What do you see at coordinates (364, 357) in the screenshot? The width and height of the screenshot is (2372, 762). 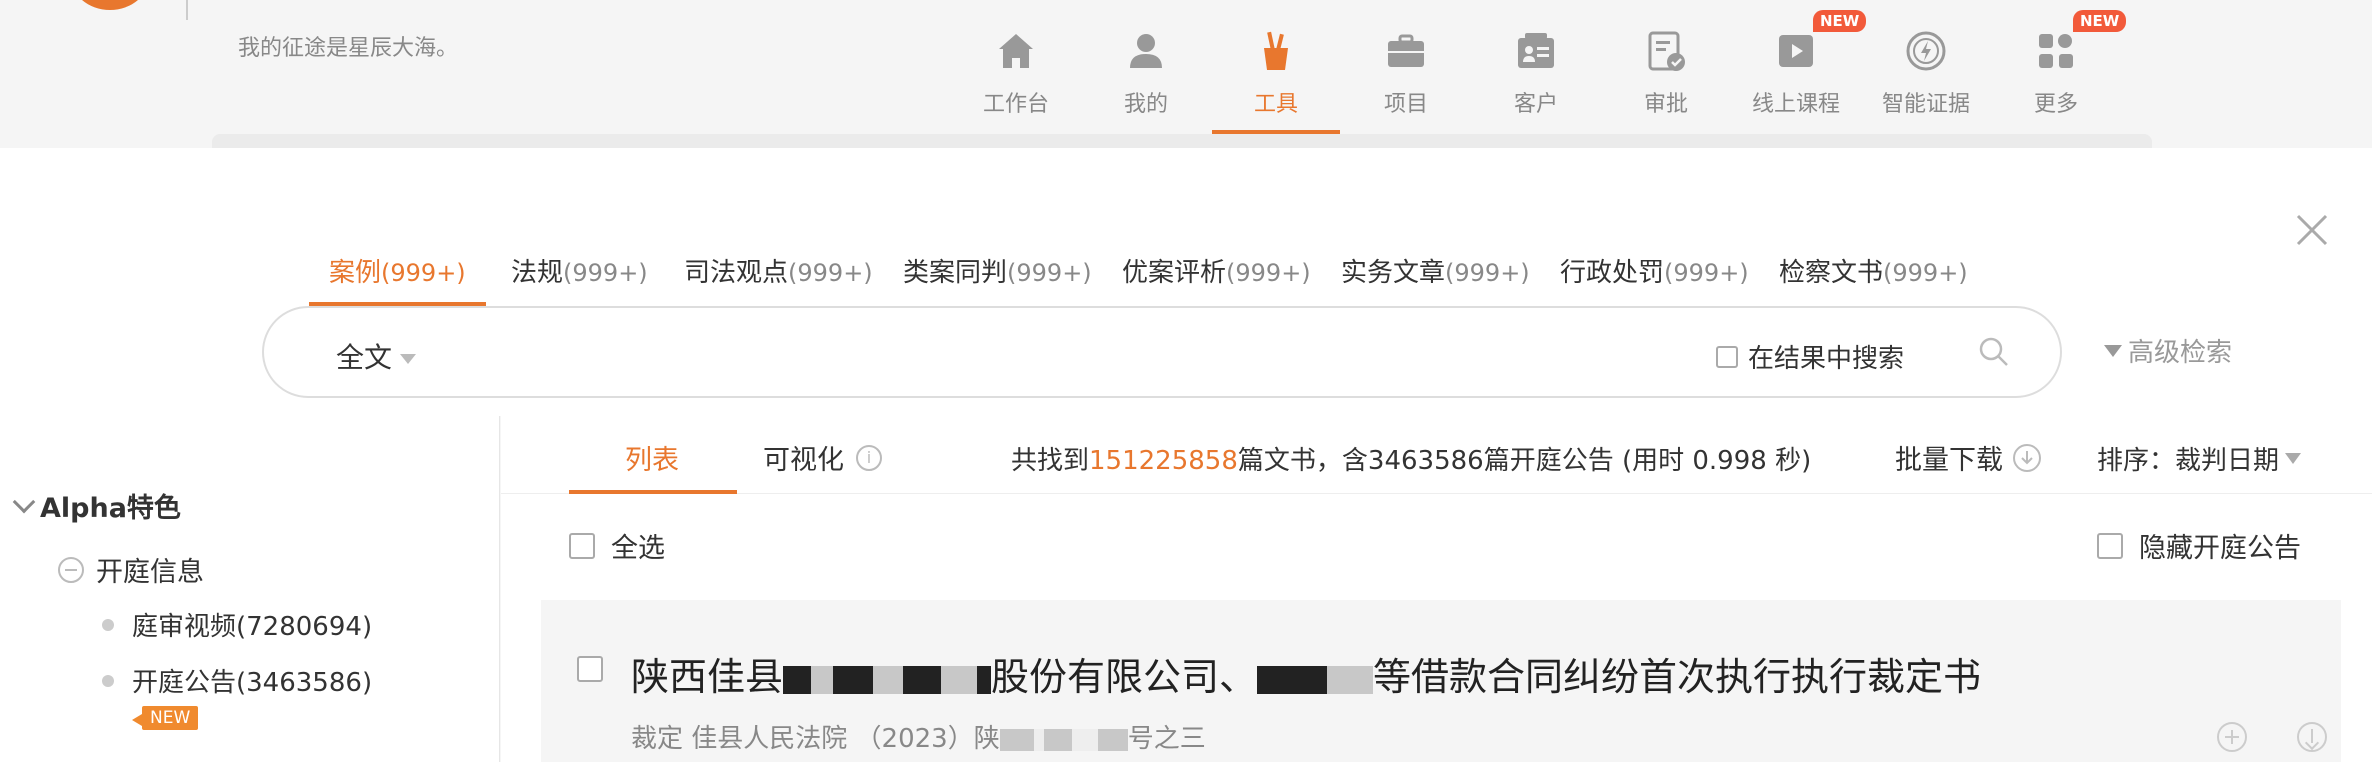 I see `scope-label: 全文` at bounding box center [364, 357].